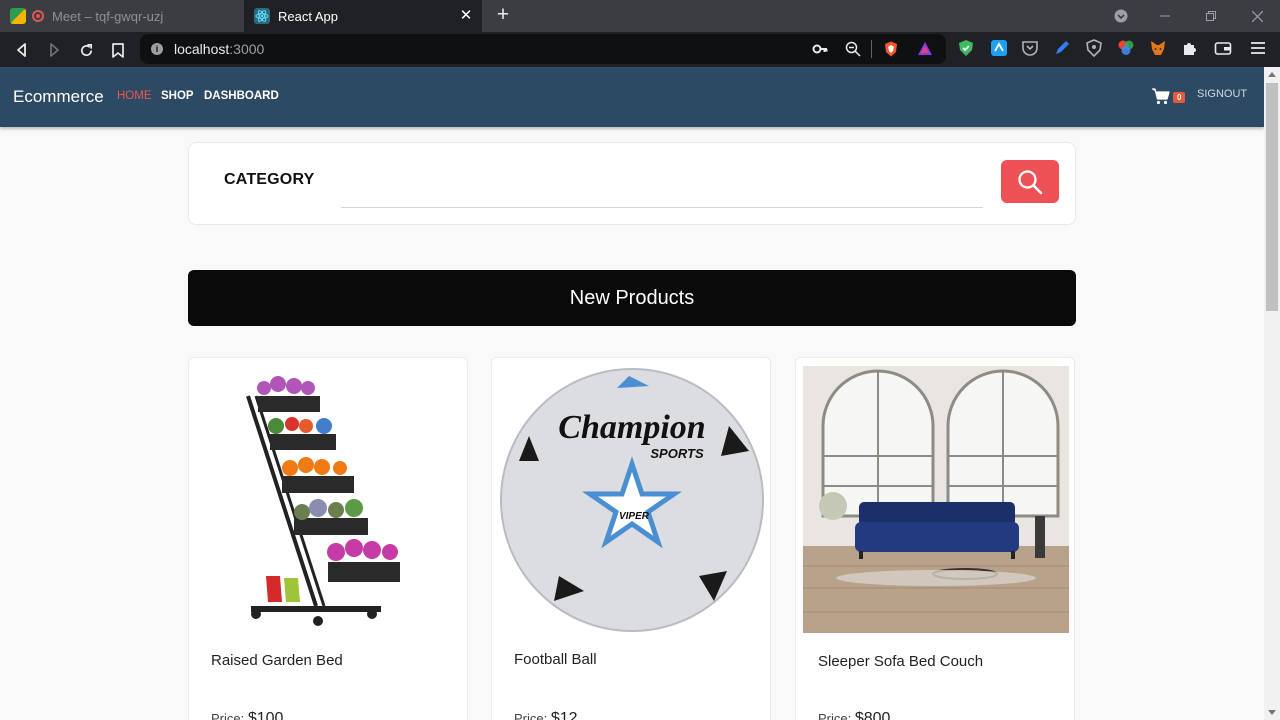  Describe the element at coordinates (219, 49) in the screenshot. I see `url-text: localhost:3000` at that location.